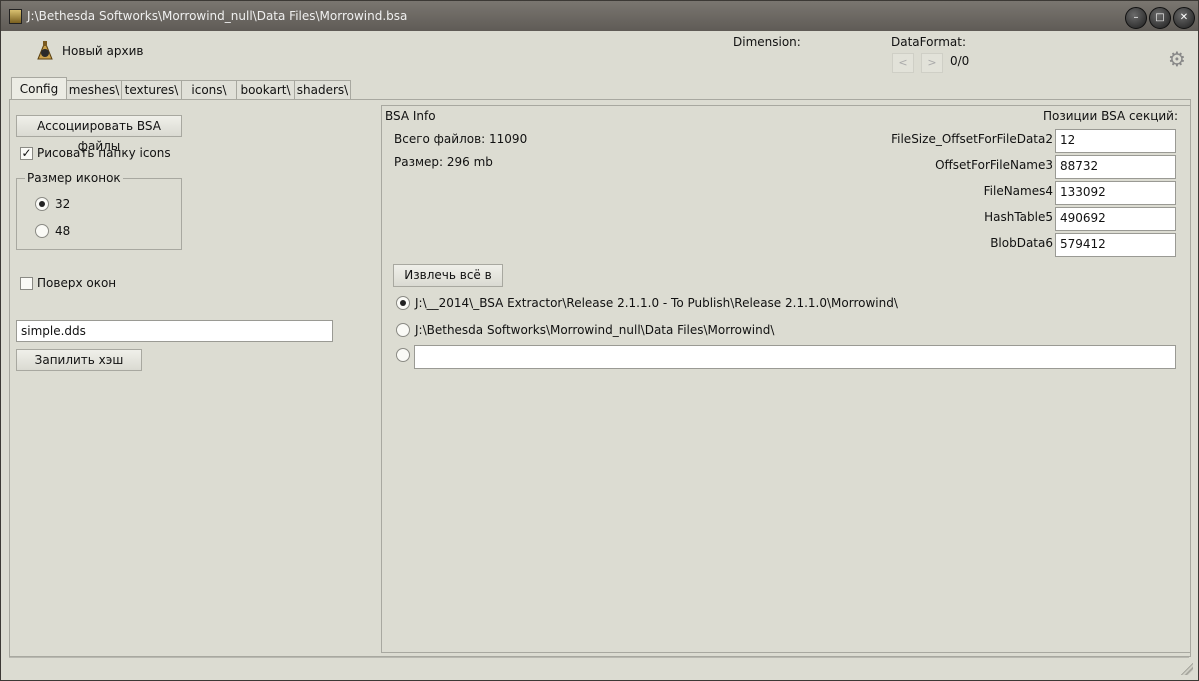  What do you see at coordinates (1115, 219) in the screenshot?
I see `field-input: 490692` at bounding box center [1115, 219].